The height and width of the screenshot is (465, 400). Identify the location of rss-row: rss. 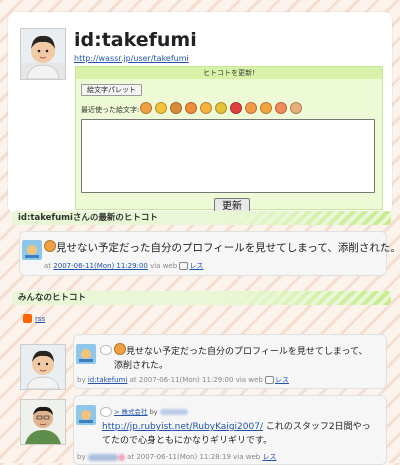
(34, 318).